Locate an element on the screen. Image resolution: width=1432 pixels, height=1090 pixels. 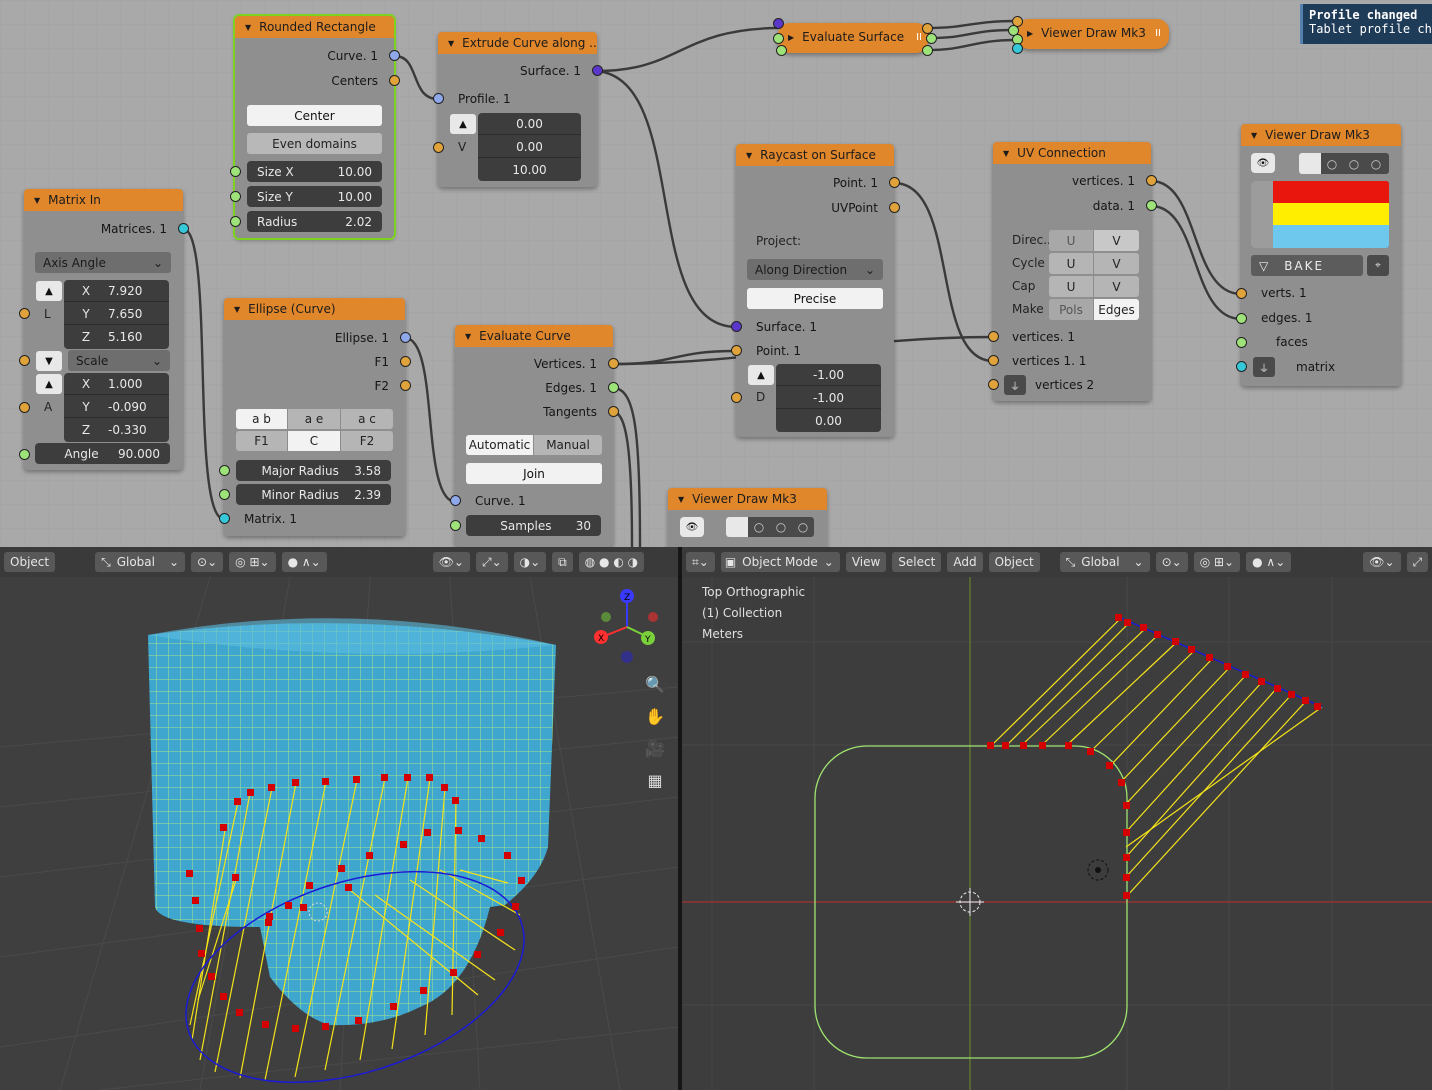
output-socket-matrices is located at coordinates (183, 228).